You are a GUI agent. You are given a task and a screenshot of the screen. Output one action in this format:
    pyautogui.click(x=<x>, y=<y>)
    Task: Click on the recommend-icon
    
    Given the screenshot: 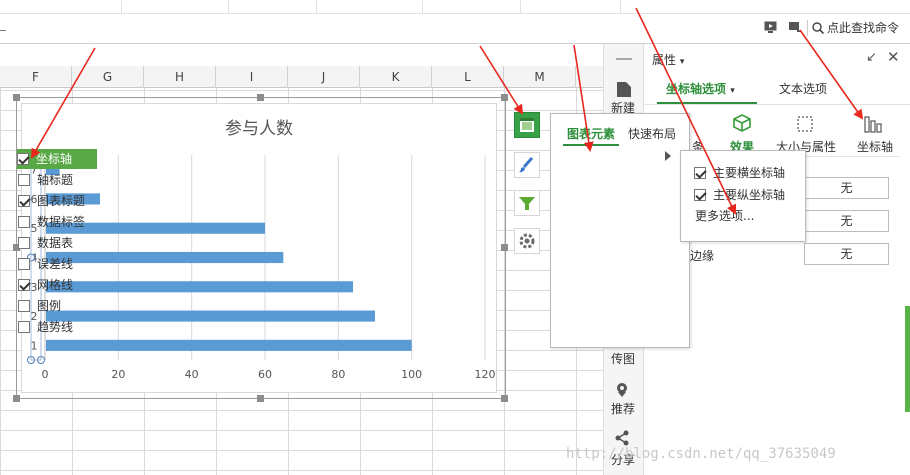 What is the action you would take?
    pyautogui.click(x=622, y=390)
    